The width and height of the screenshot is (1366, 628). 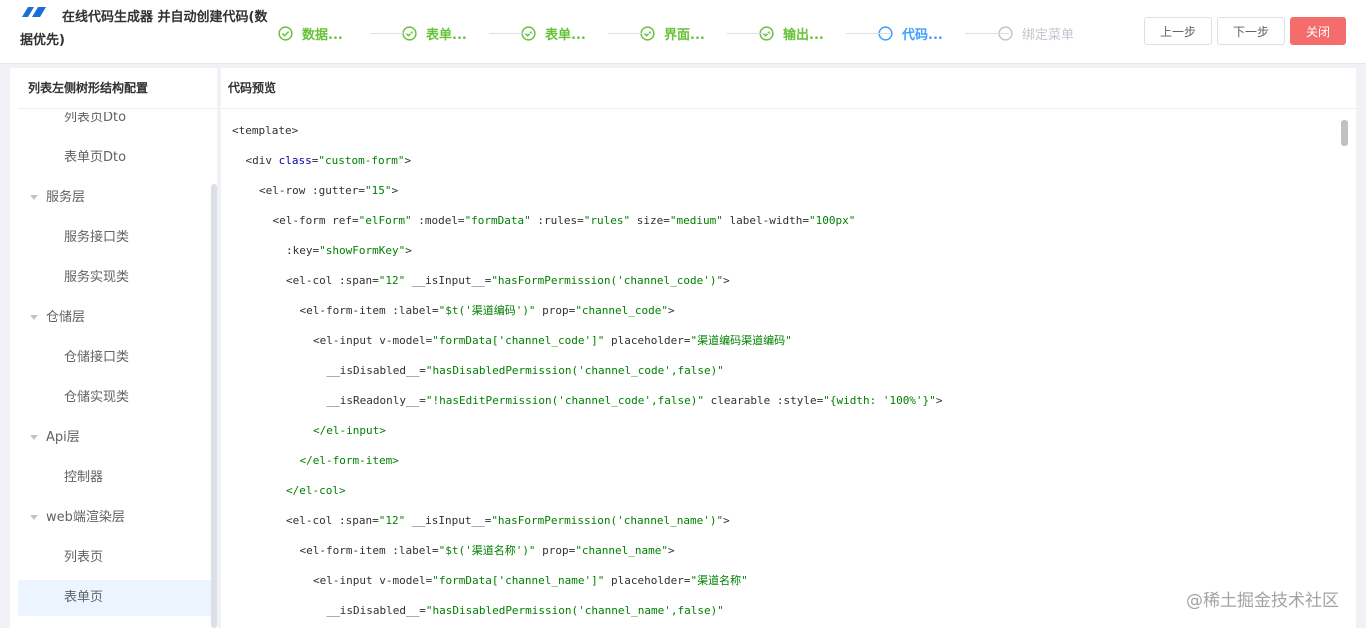 I want to click on page-title-line2: 据优先), so click(x=42, y=40).